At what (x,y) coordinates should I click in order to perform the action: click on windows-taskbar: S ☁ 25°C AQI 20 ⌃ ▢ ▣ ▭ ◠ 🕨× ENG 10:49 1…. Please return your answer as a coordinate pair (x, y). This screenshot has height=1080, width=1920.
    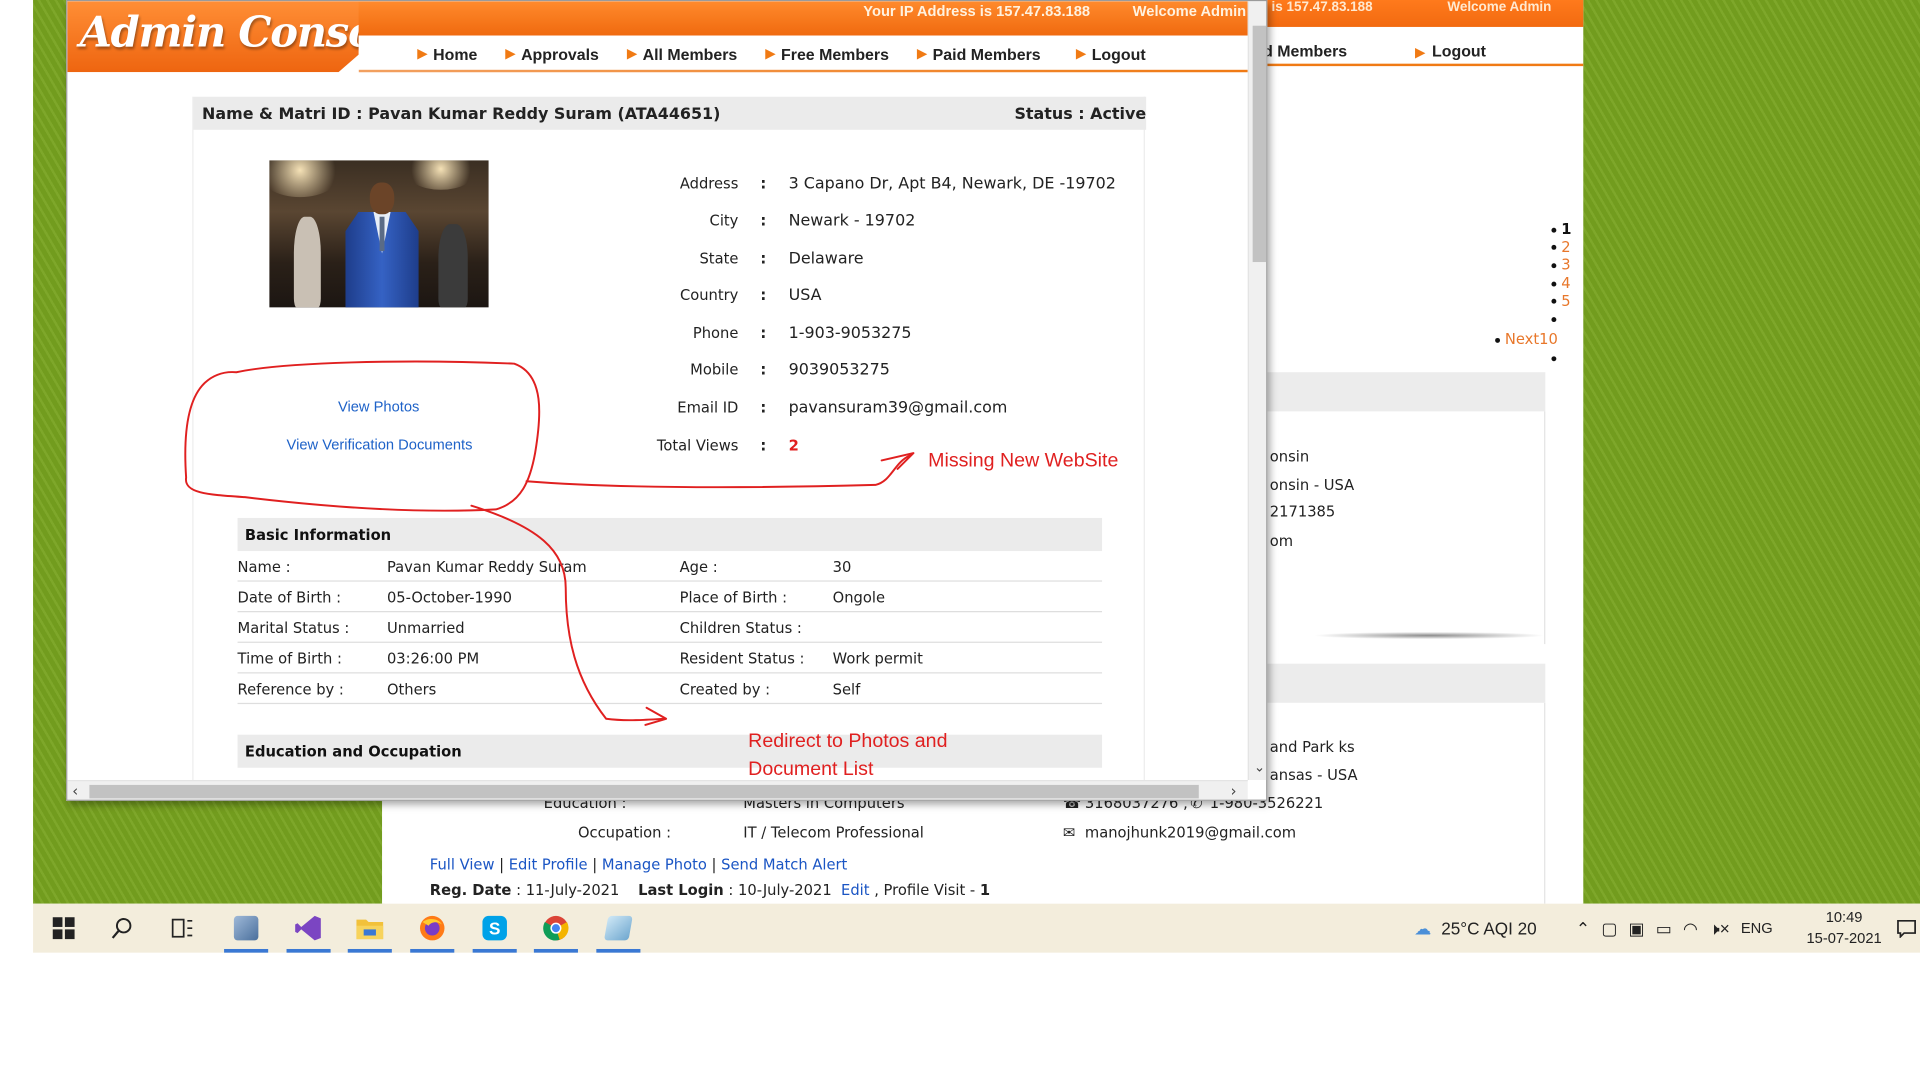
    Looking at the image, I should click on (976, 928).